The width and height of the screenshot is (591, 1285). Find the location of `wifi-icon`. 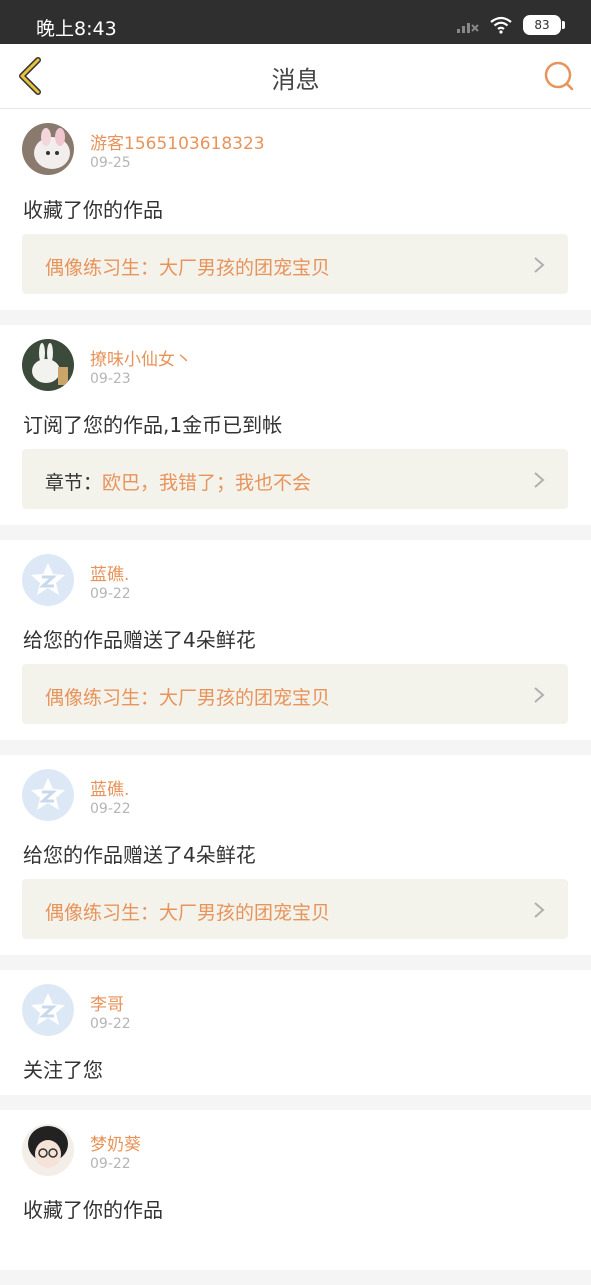

wifi-icon is located at coordinates (501, 25).